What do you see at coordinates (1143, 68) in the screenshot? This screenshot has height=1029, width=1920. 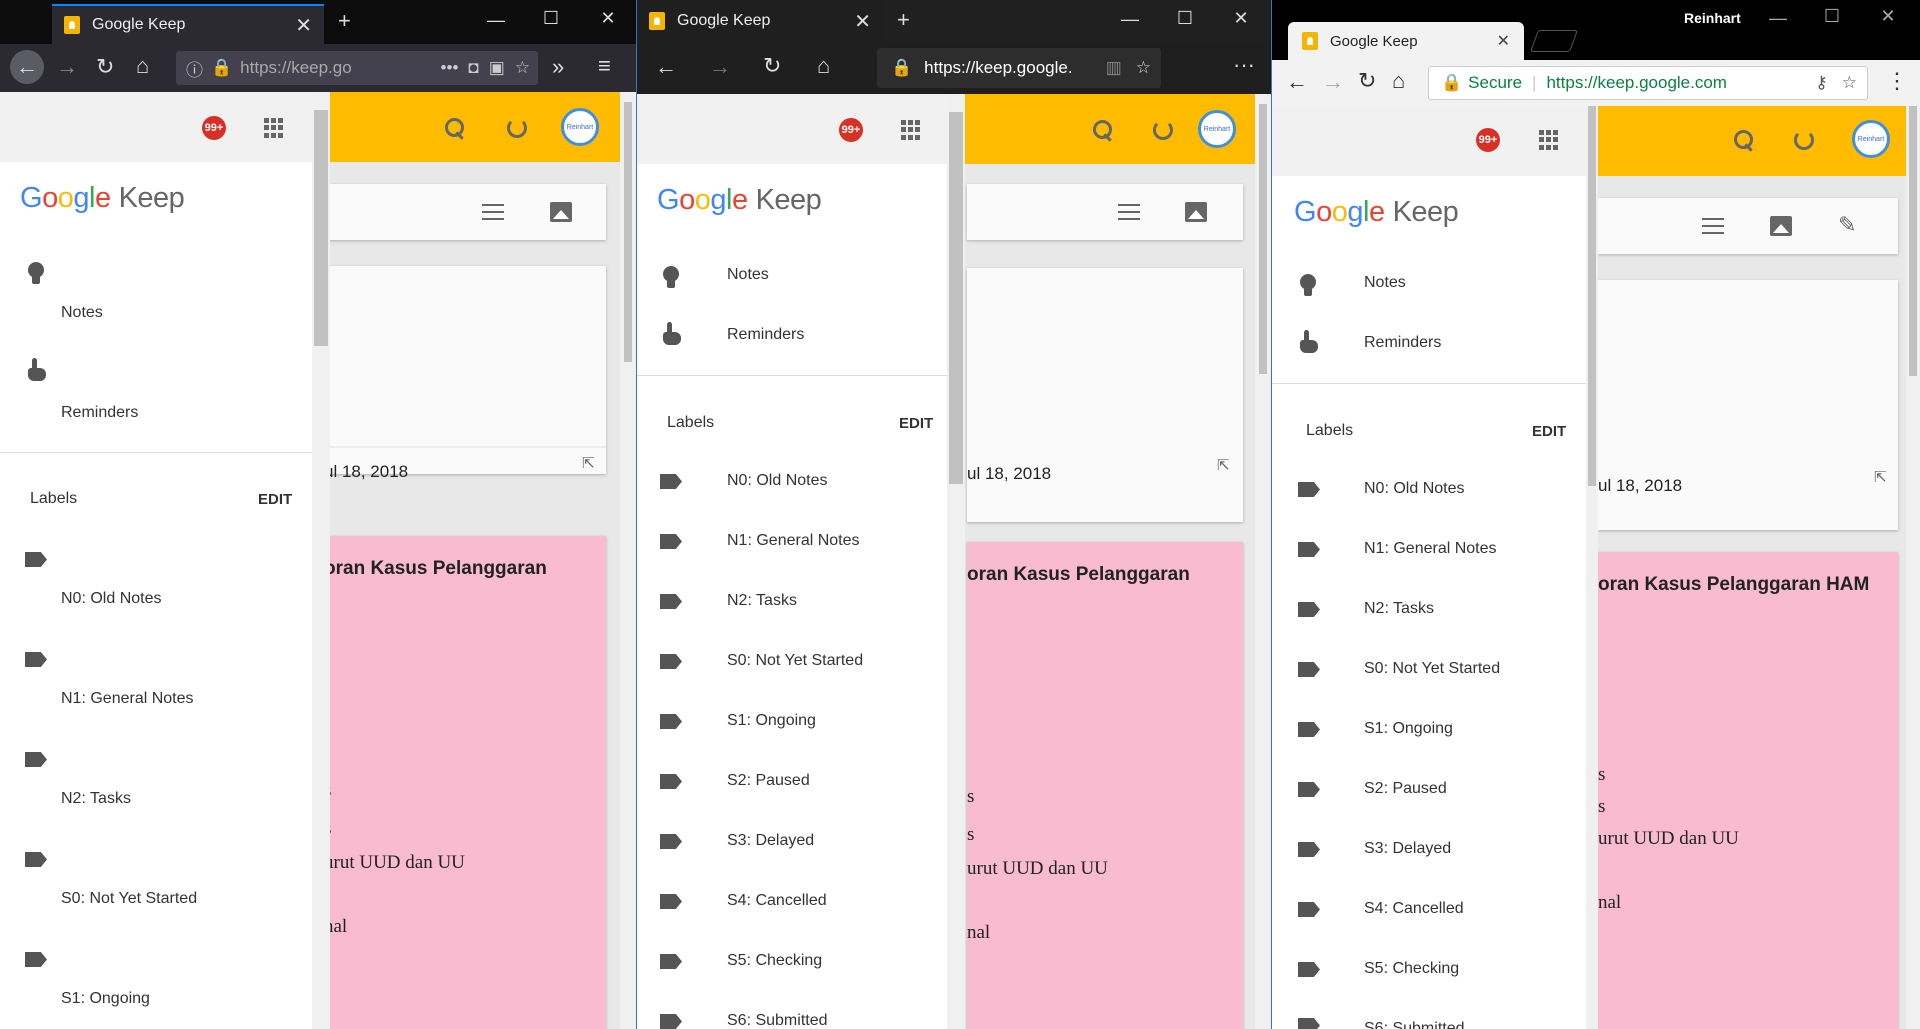 I see `favorite-star-icon: ☆` at bounding box center [1143, 68].